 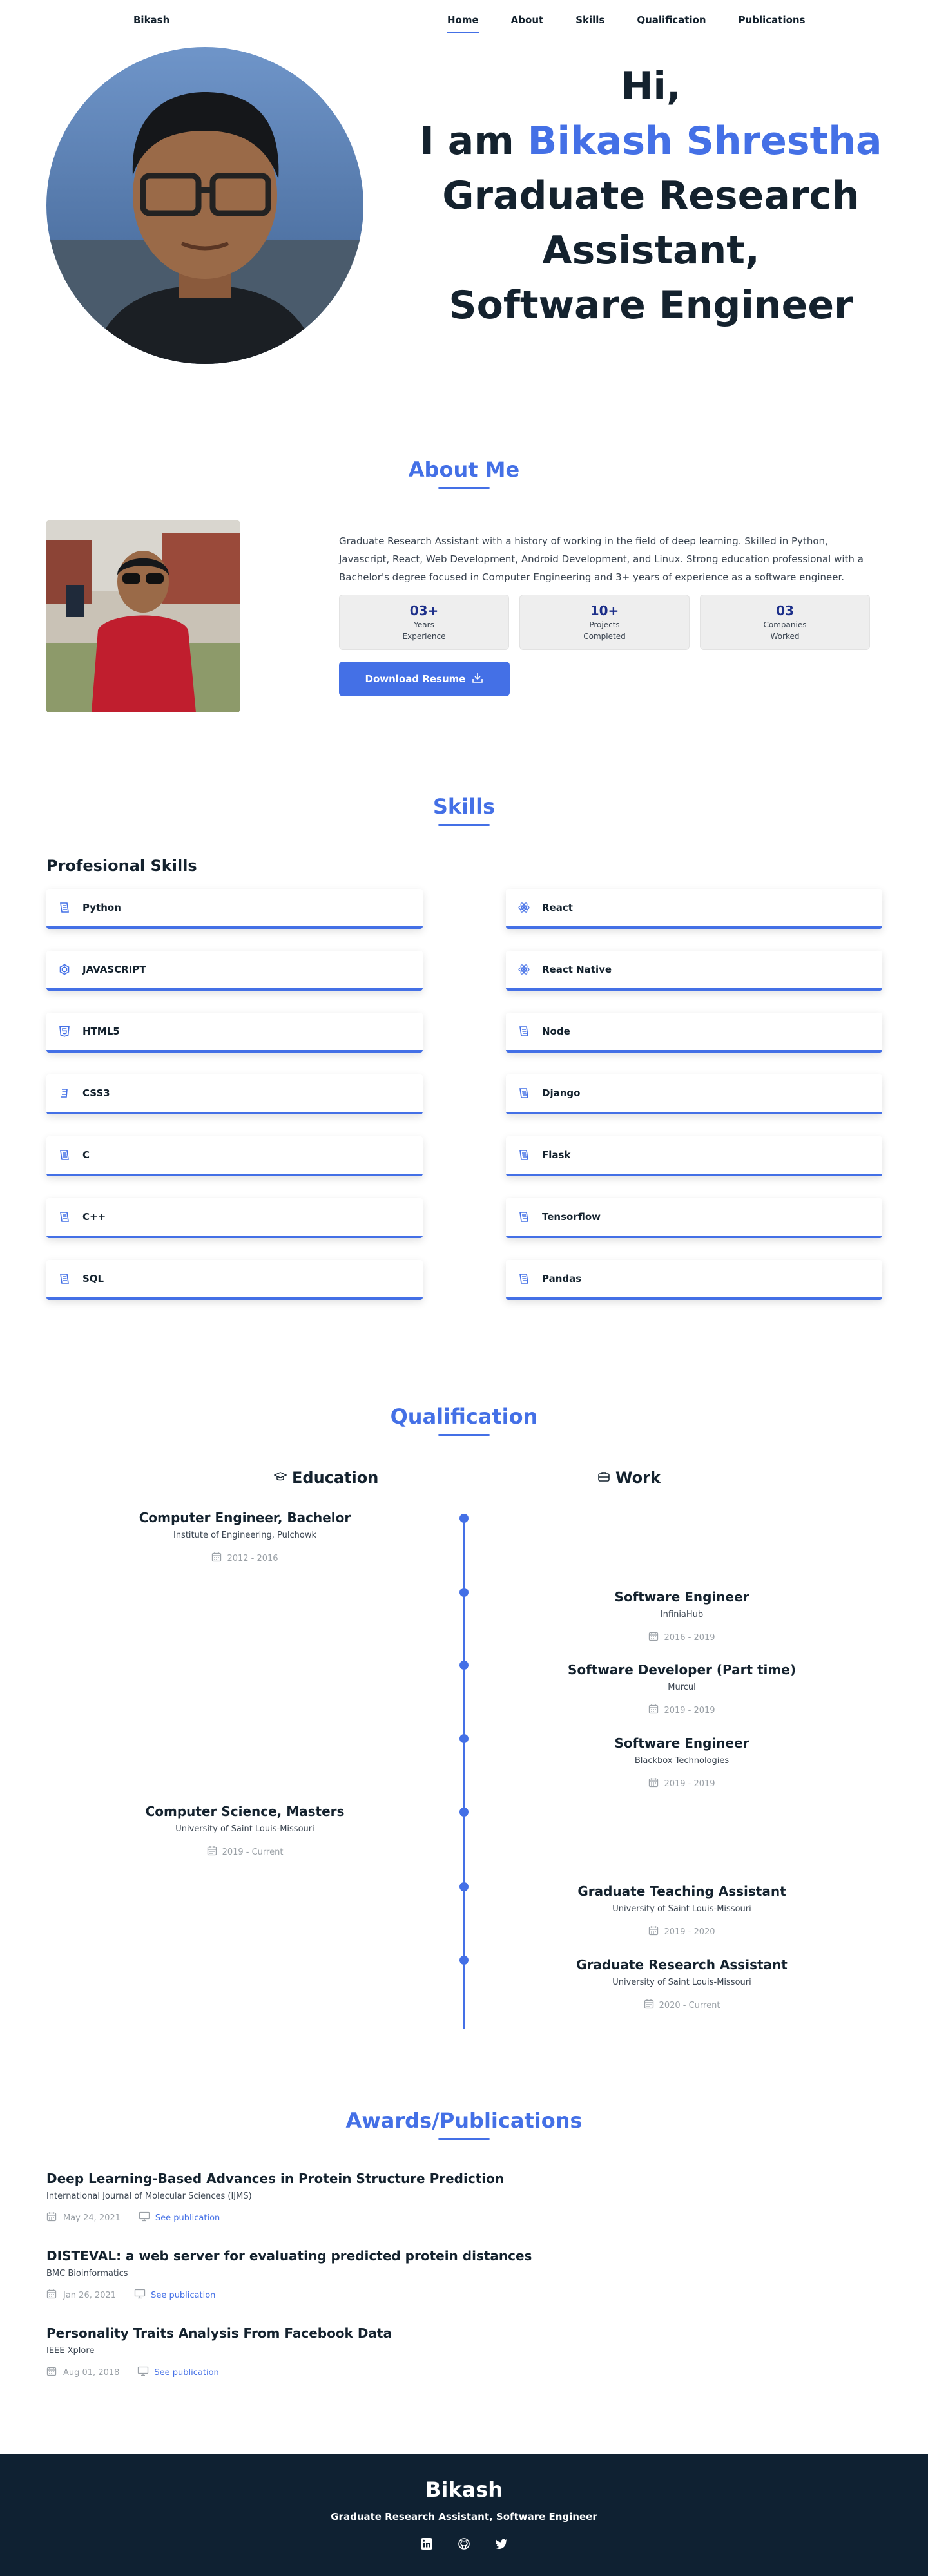 I want to click on footer-name: Bikash, so click(x=464, y=2489).